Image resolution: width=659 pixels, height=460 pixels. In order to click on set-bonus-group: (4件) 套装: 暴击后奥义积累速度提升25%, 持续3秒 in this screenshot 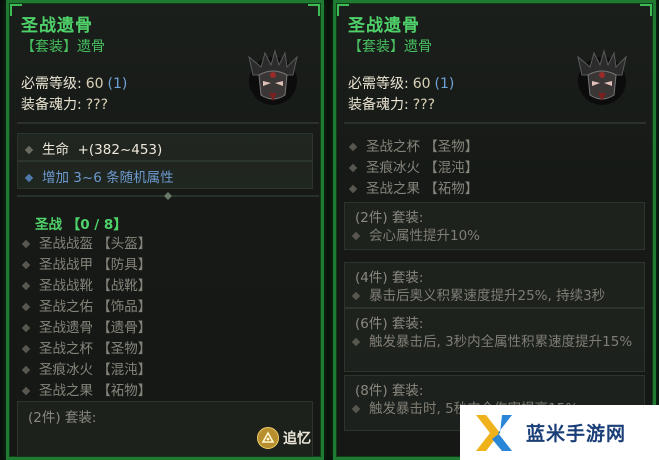, I will do `click(494, 285)`.